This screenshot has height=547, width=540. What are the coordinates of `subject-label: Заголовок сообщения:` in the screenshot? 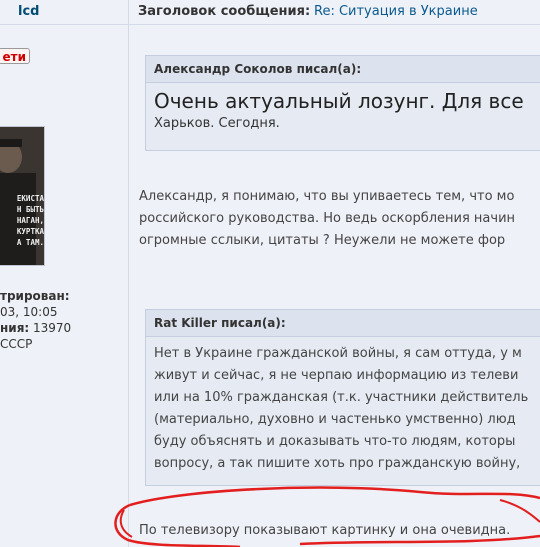 It's located at (224, 11).